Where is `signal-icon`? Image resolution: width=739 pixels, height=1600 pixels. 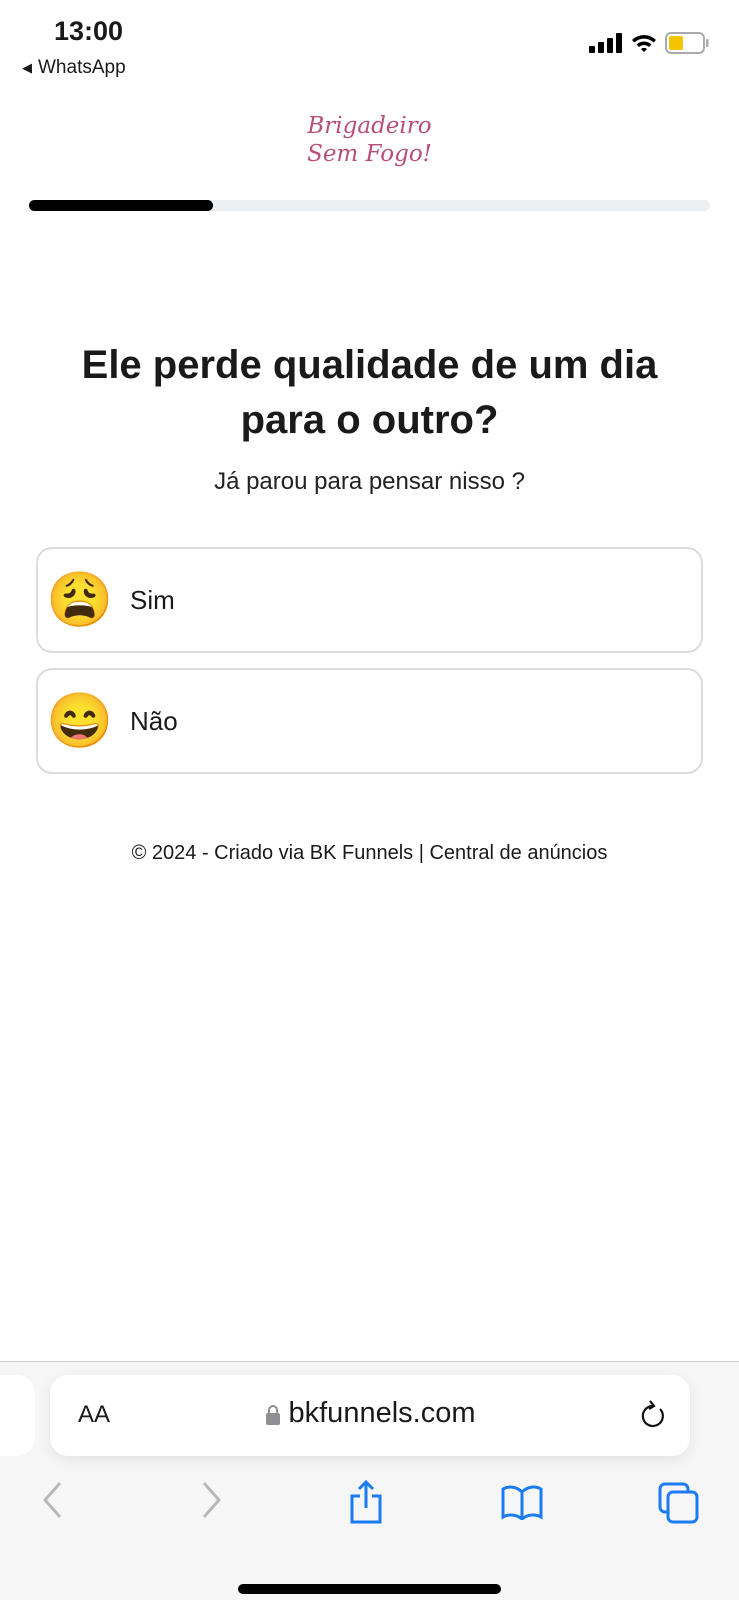 signal-icon is located at coordinates (605, 43).